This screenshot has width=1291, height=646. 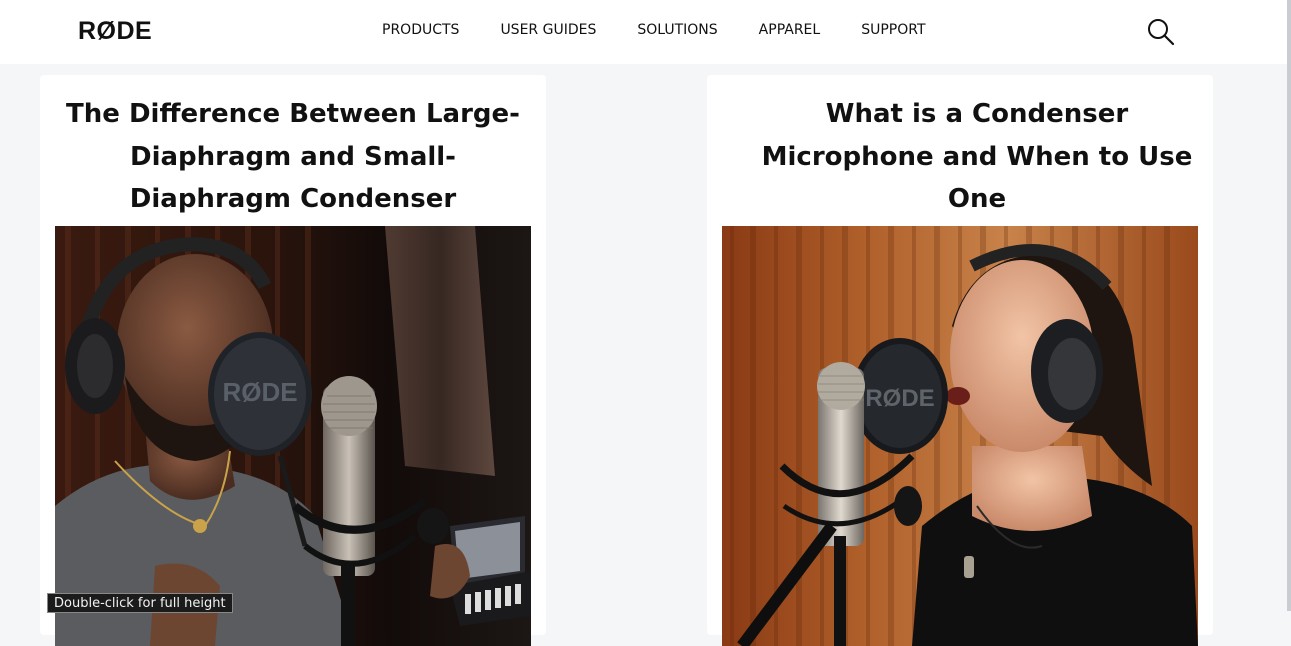 I want to click on nav-item-support: SUPPORT, so click(x=893, y=30).